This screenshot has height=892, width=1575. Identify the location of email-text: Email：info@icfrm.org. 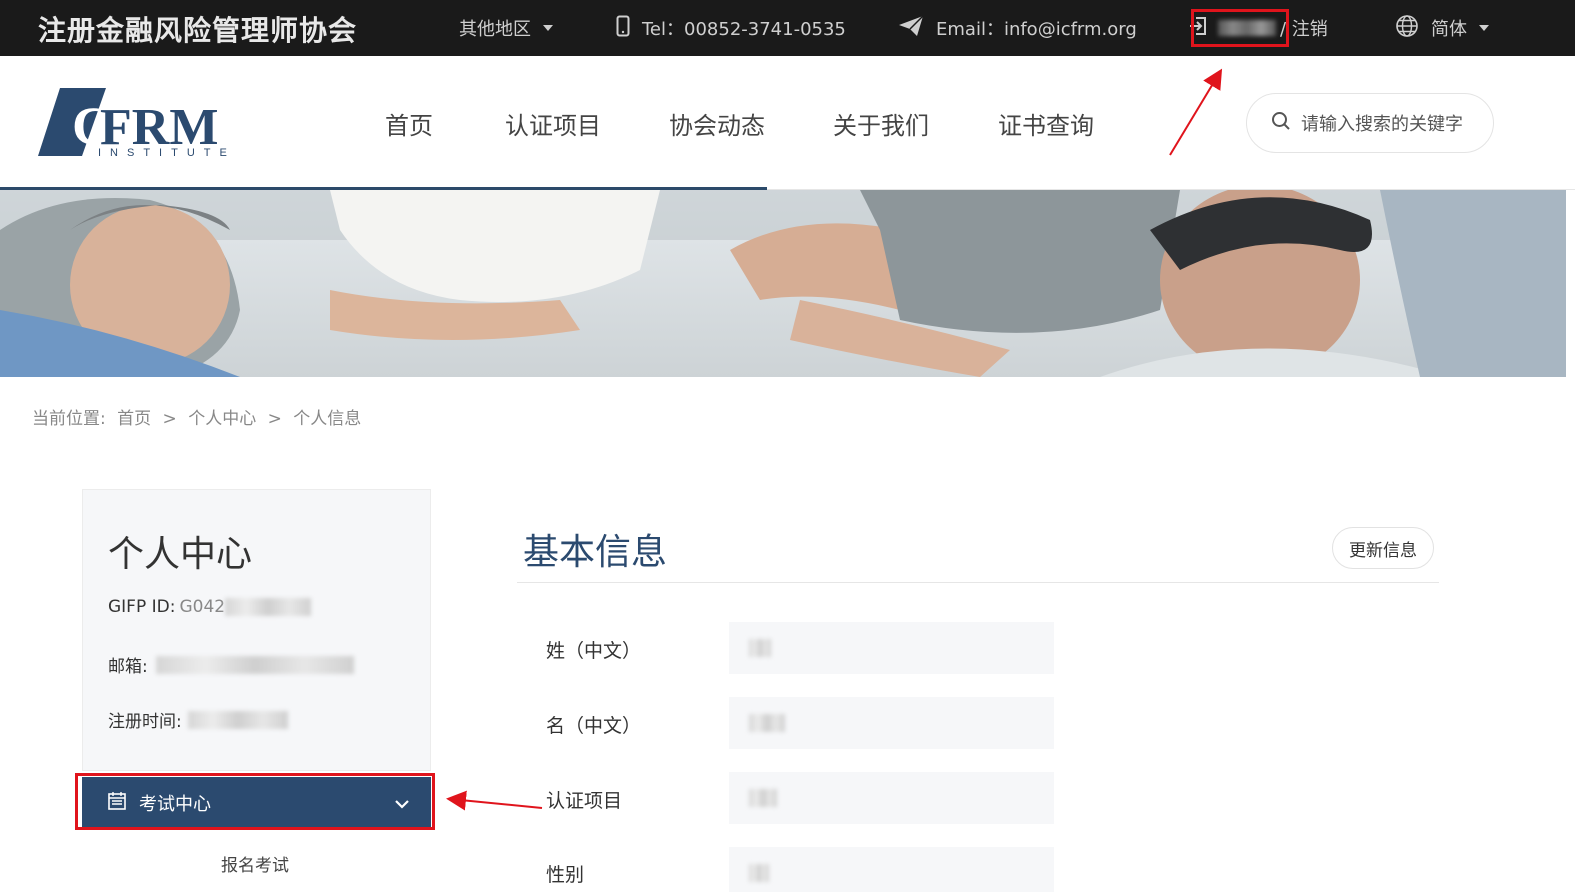
(1036, 29).